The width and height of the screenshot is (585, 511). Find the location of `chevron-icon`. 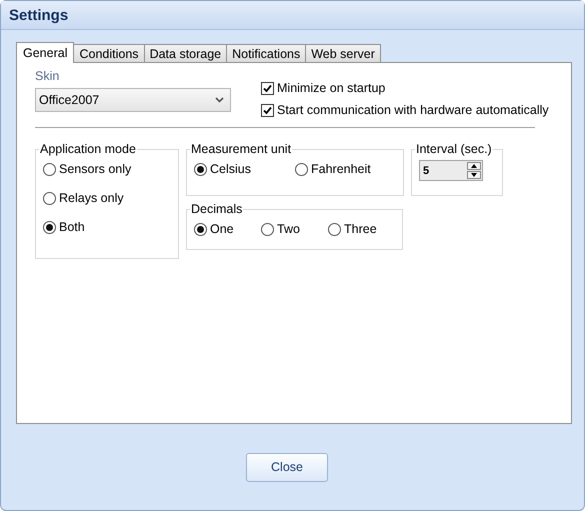

chevron-icon is located at coordinates (219, 100).